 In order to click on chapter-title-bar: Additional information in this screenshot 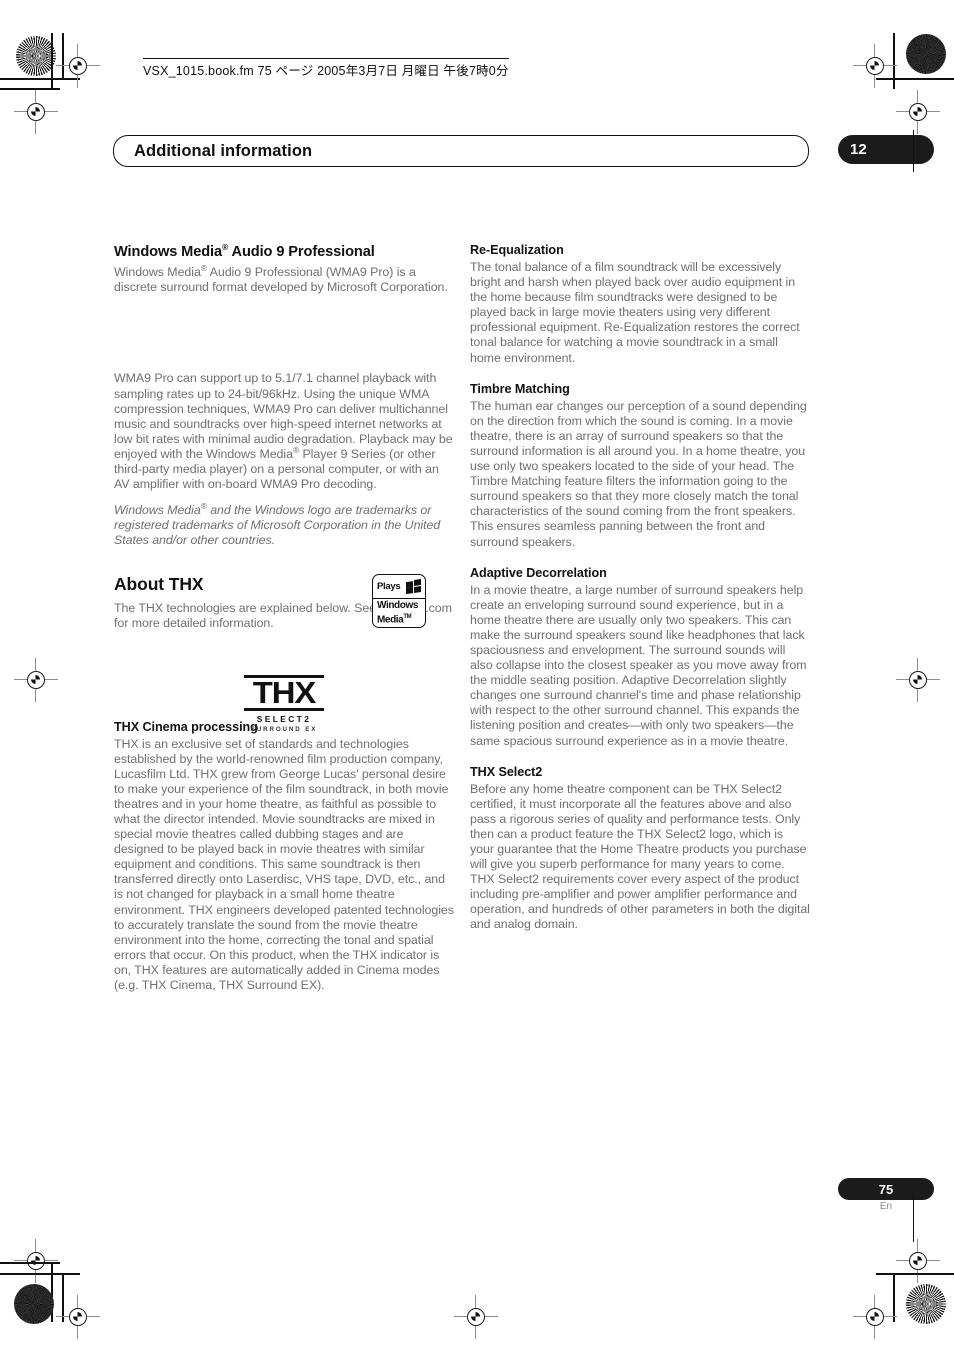, I will do `click(461, 151)`.